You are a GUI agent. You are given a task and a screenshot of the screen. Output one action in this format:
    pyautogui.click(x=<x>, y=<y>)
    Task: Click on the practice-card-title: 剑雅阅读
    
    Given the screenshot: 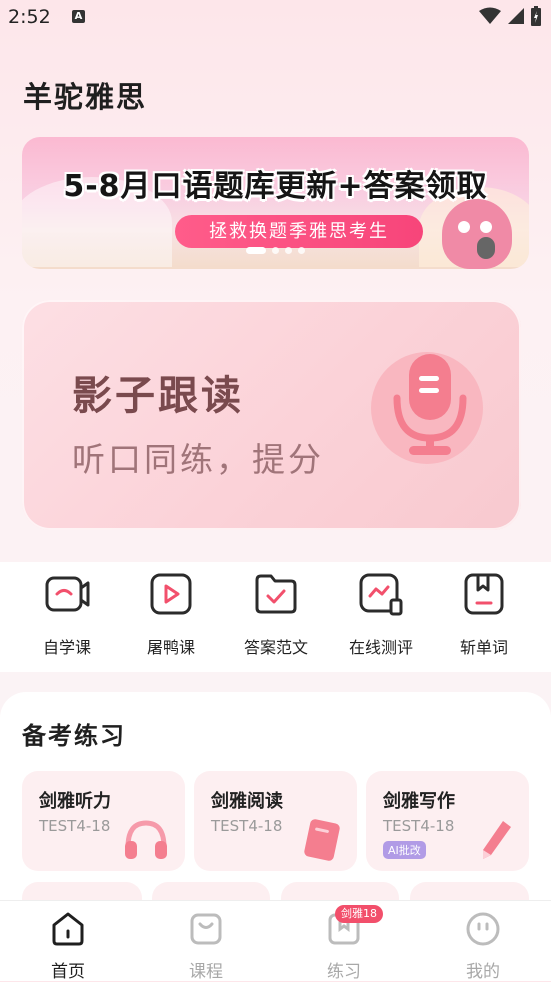 What is the action you would take?
    pyautogui.click(x=247, y=801)
    